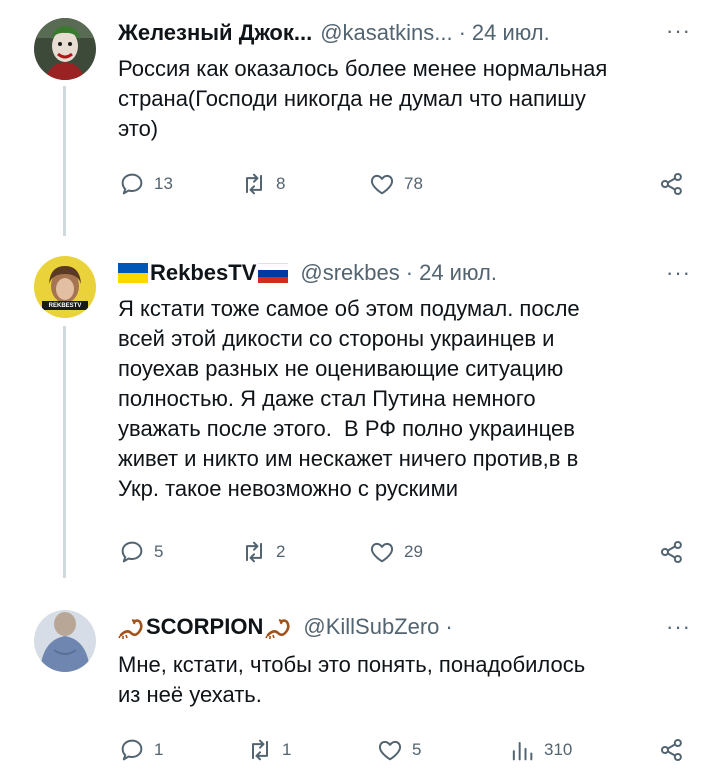 Image resolution: width=719 pixels, height=778 pixels. What do you see at coordinates (395, 184) in the screenshot?
I see `like-button: 78` at bounding box center [395, 184].